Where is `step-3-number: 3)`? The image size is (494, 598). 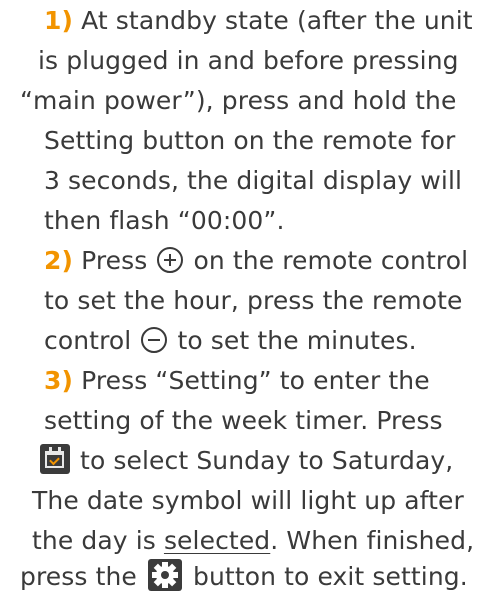 step-3-number: 3) is located at coordinates (59, 380).